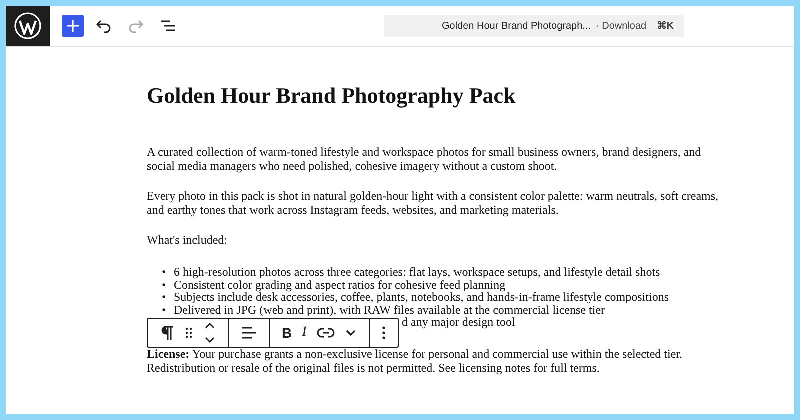  I want to click on list-item: 6 high-resolution photos across three categories: flat lays, workspace setups, and lifestyle detail shots, so click(417, 272).